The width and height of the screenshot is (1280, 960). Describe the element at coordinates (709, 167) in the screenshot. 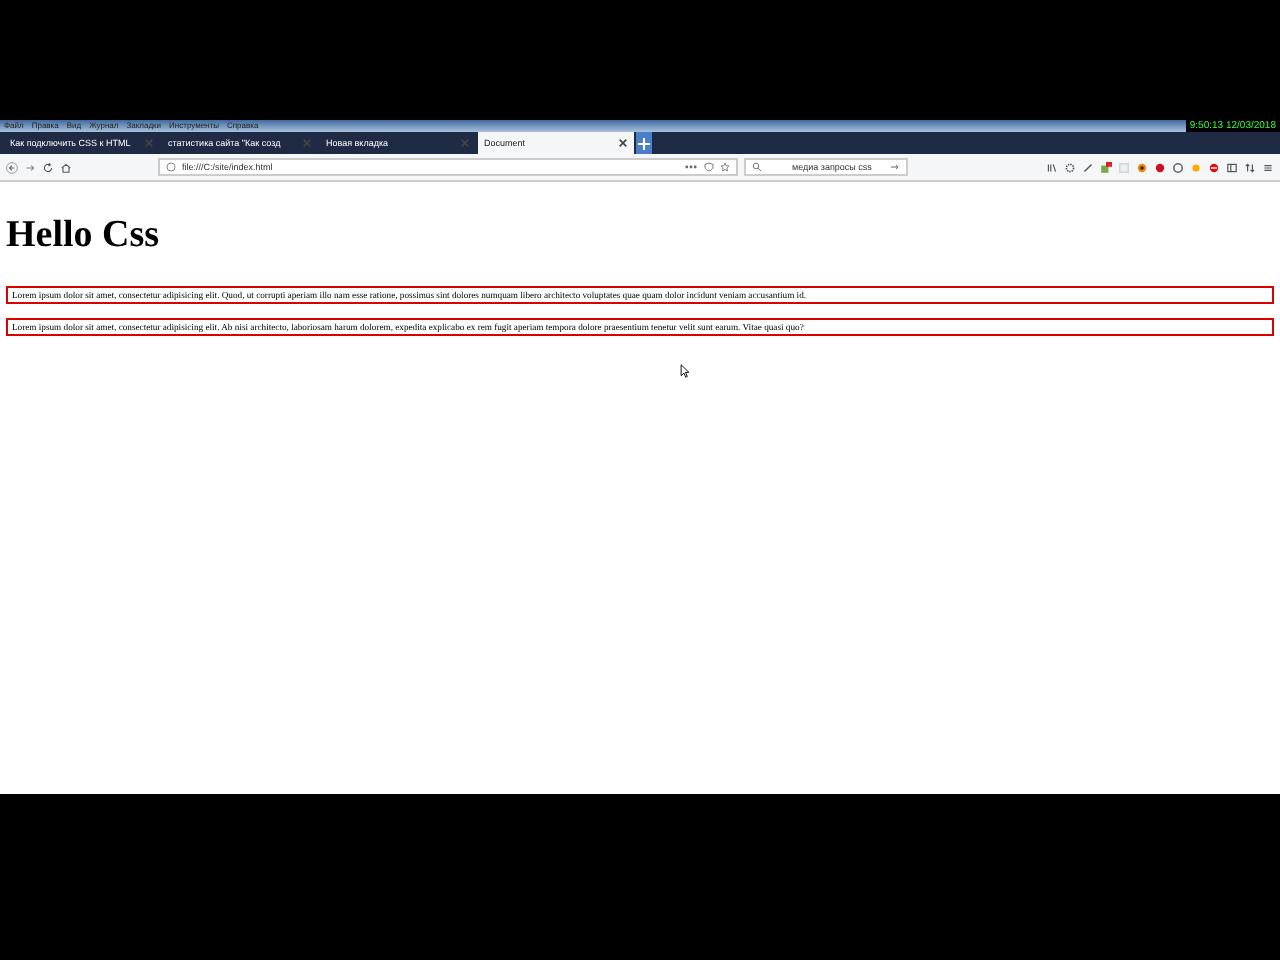

I see `shield-icon` at that location.